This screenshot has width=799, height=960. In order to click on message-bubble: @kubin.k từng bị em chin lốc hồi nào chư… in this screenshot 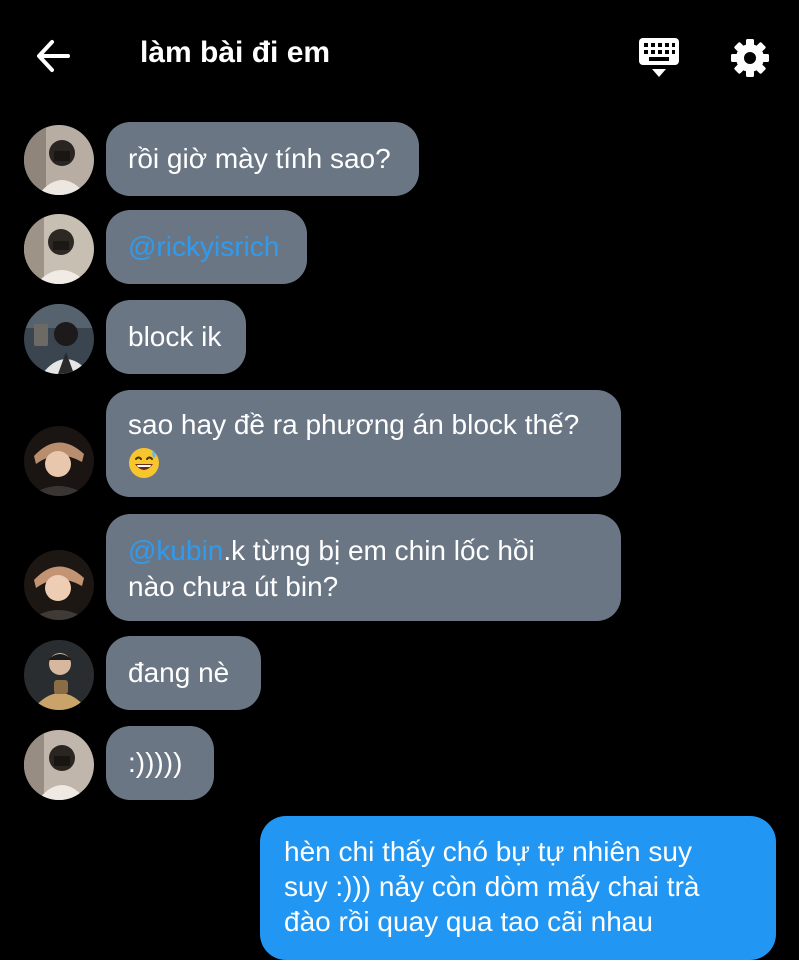, I will do `click(363, 567)`.